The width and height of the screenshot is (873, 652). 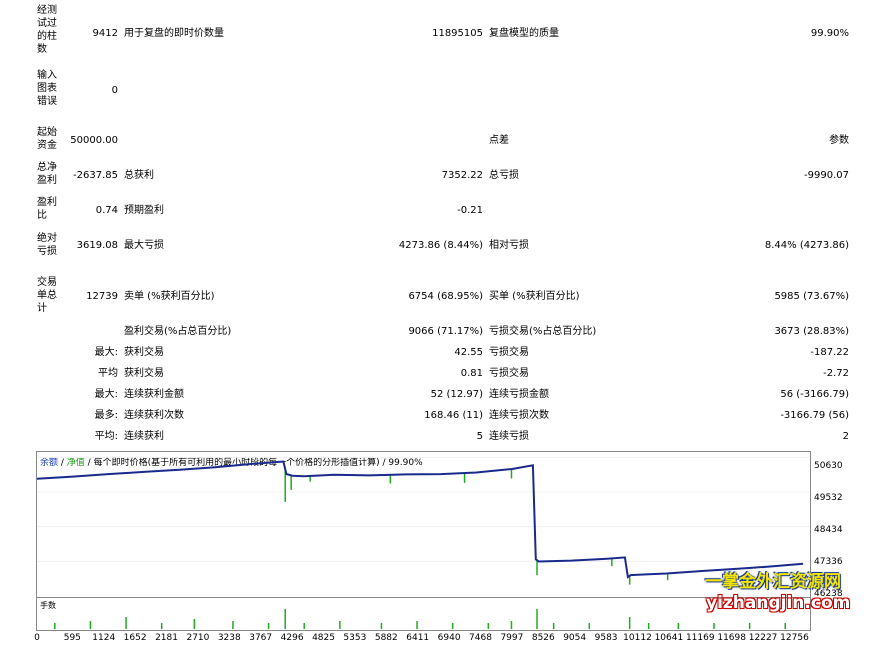 I want to click on largest-prefix: 最大:, so click(x=106, y=352).